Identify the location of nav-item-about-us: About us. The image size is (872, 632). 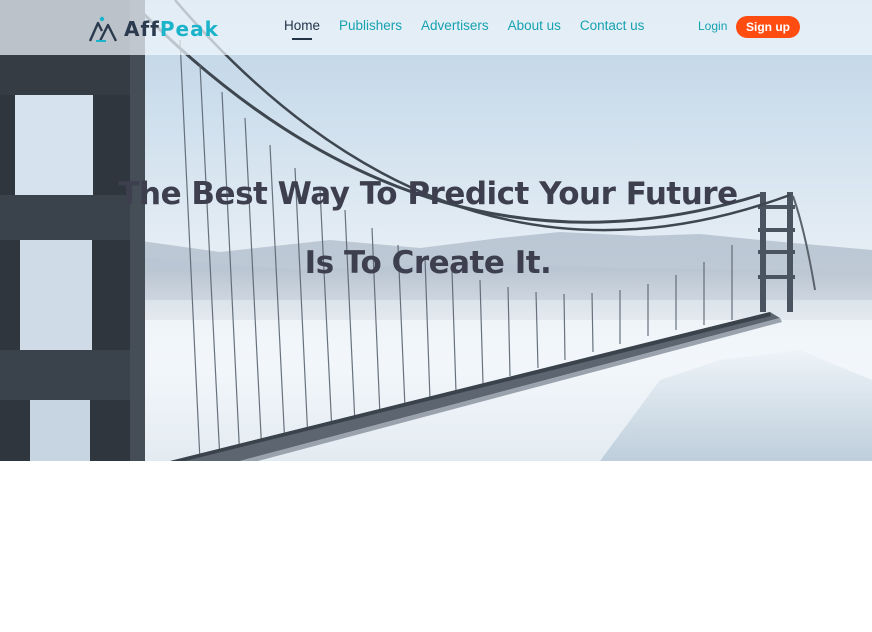
(534, 25).